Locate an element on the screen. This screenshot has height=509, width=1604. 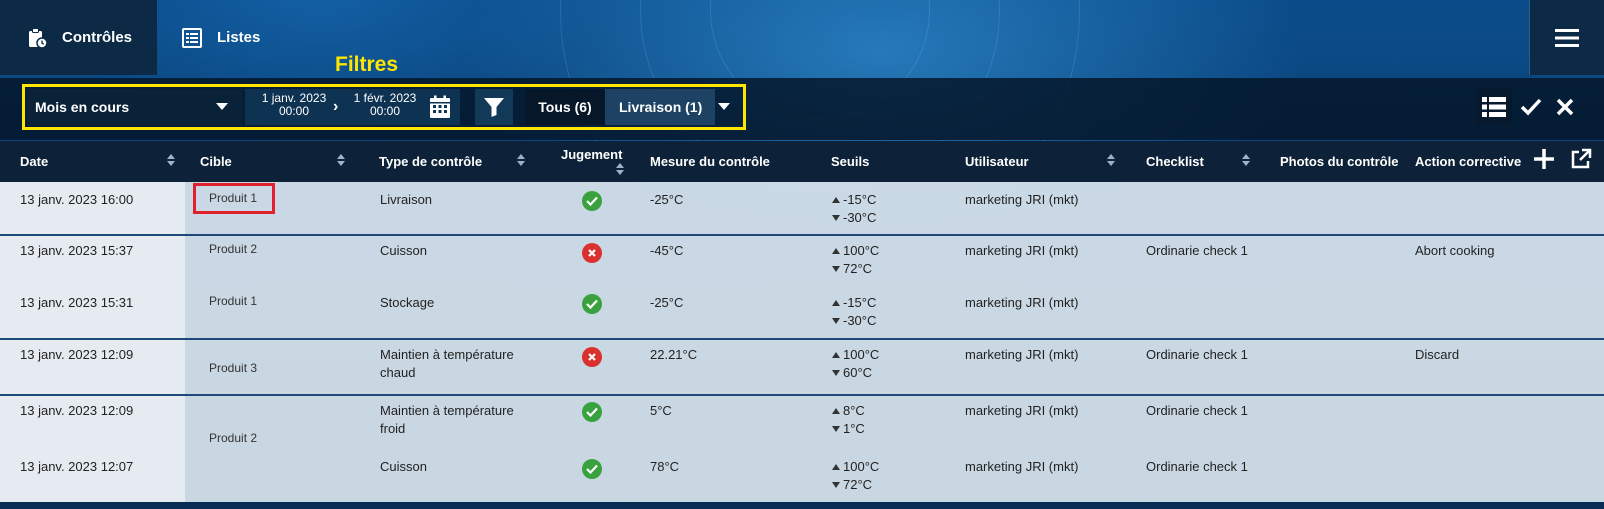
list-view-icon is located at coordinates (1494, 107).